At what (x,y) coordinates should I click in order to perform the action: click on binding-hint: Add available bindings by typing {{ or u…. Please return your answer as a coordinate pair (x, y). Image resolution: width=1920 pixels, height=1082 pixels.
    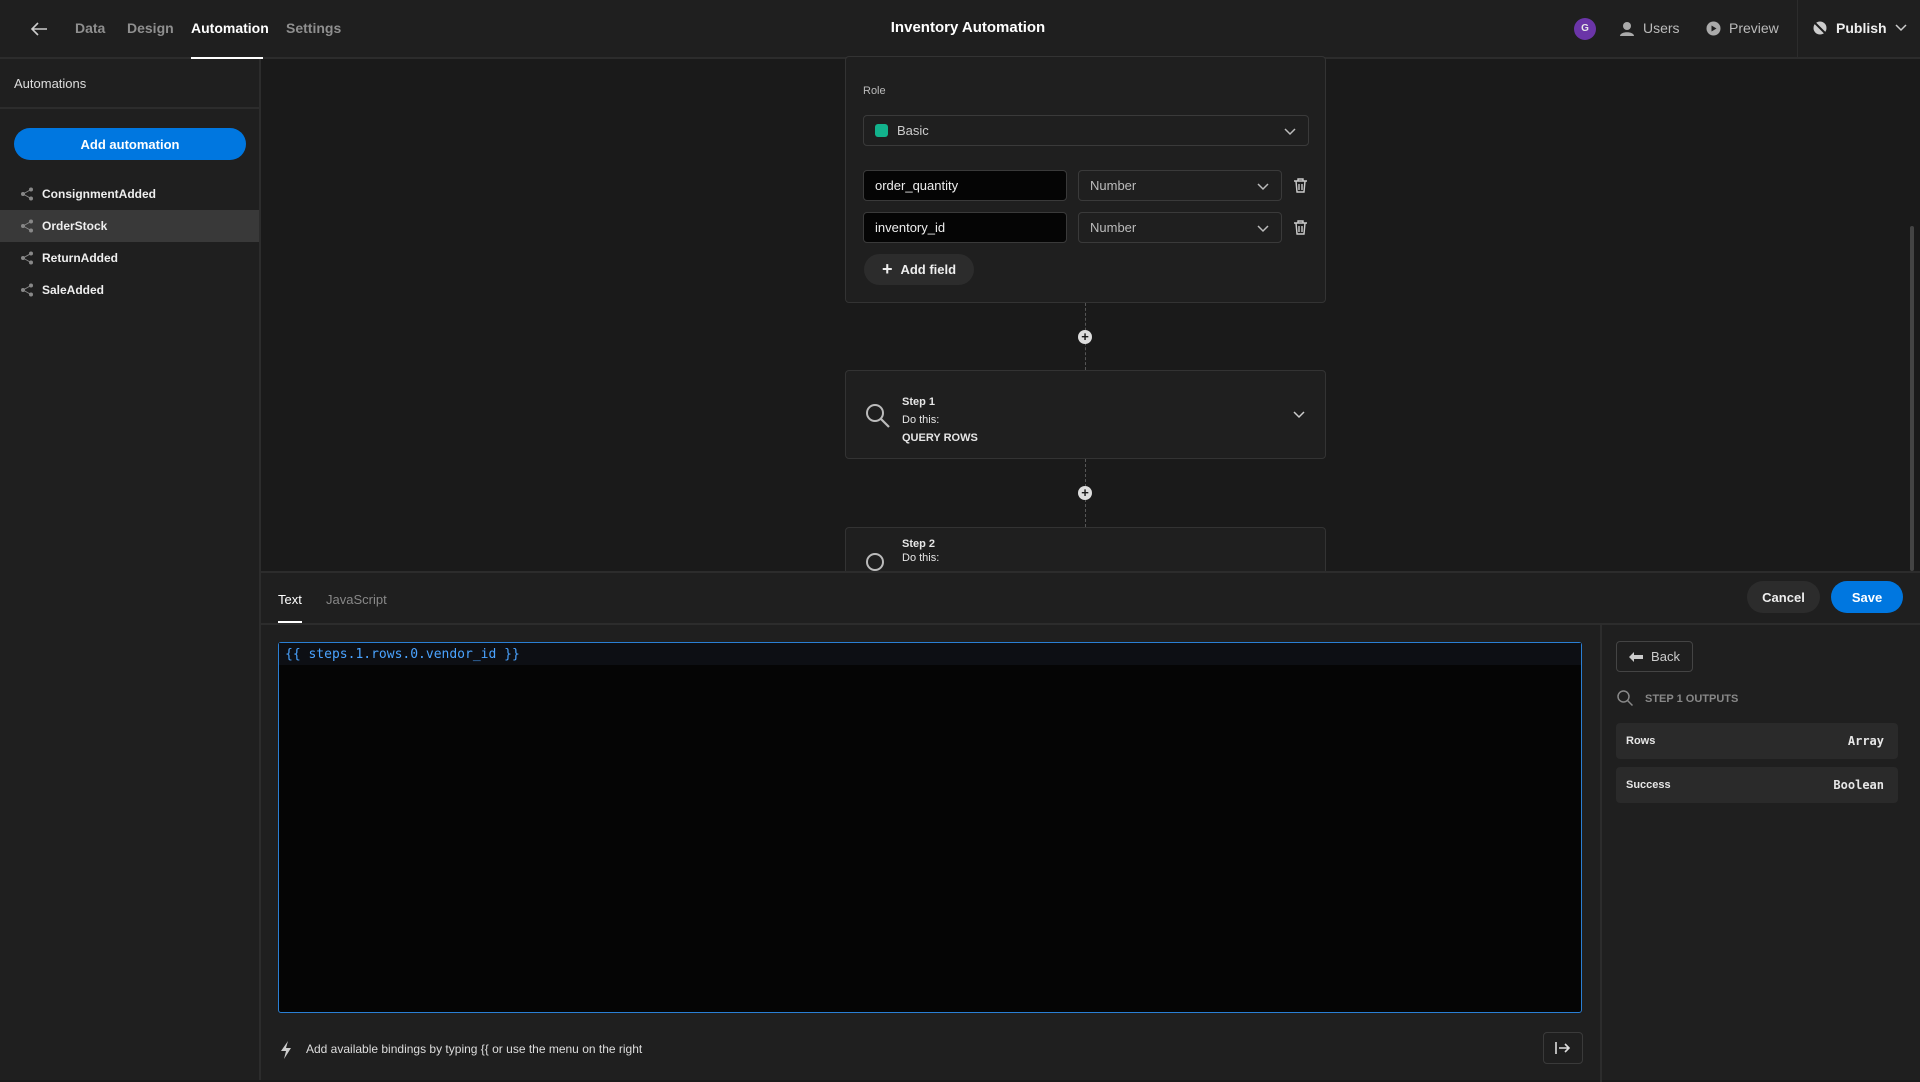
    Looking at the image, I should click on (474, 1049).